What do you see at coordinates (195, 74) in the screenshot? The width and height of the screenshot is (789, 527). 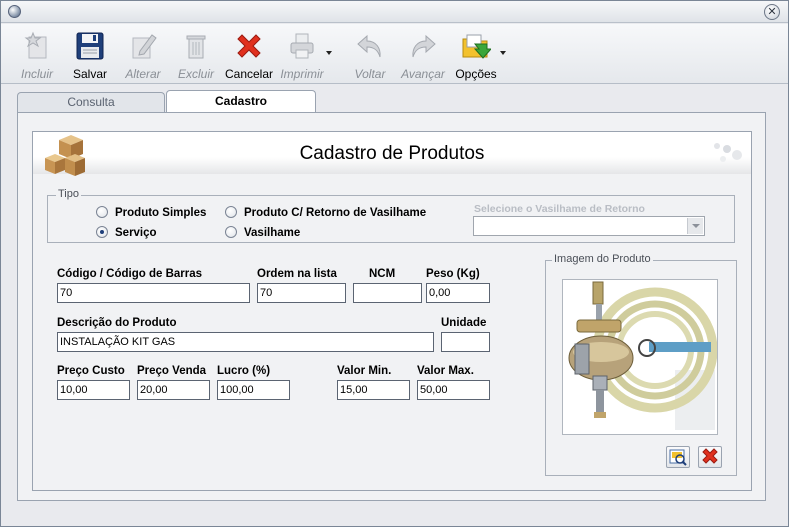 I see `excluir-label: Excluir` at bounding box center [195, 74].